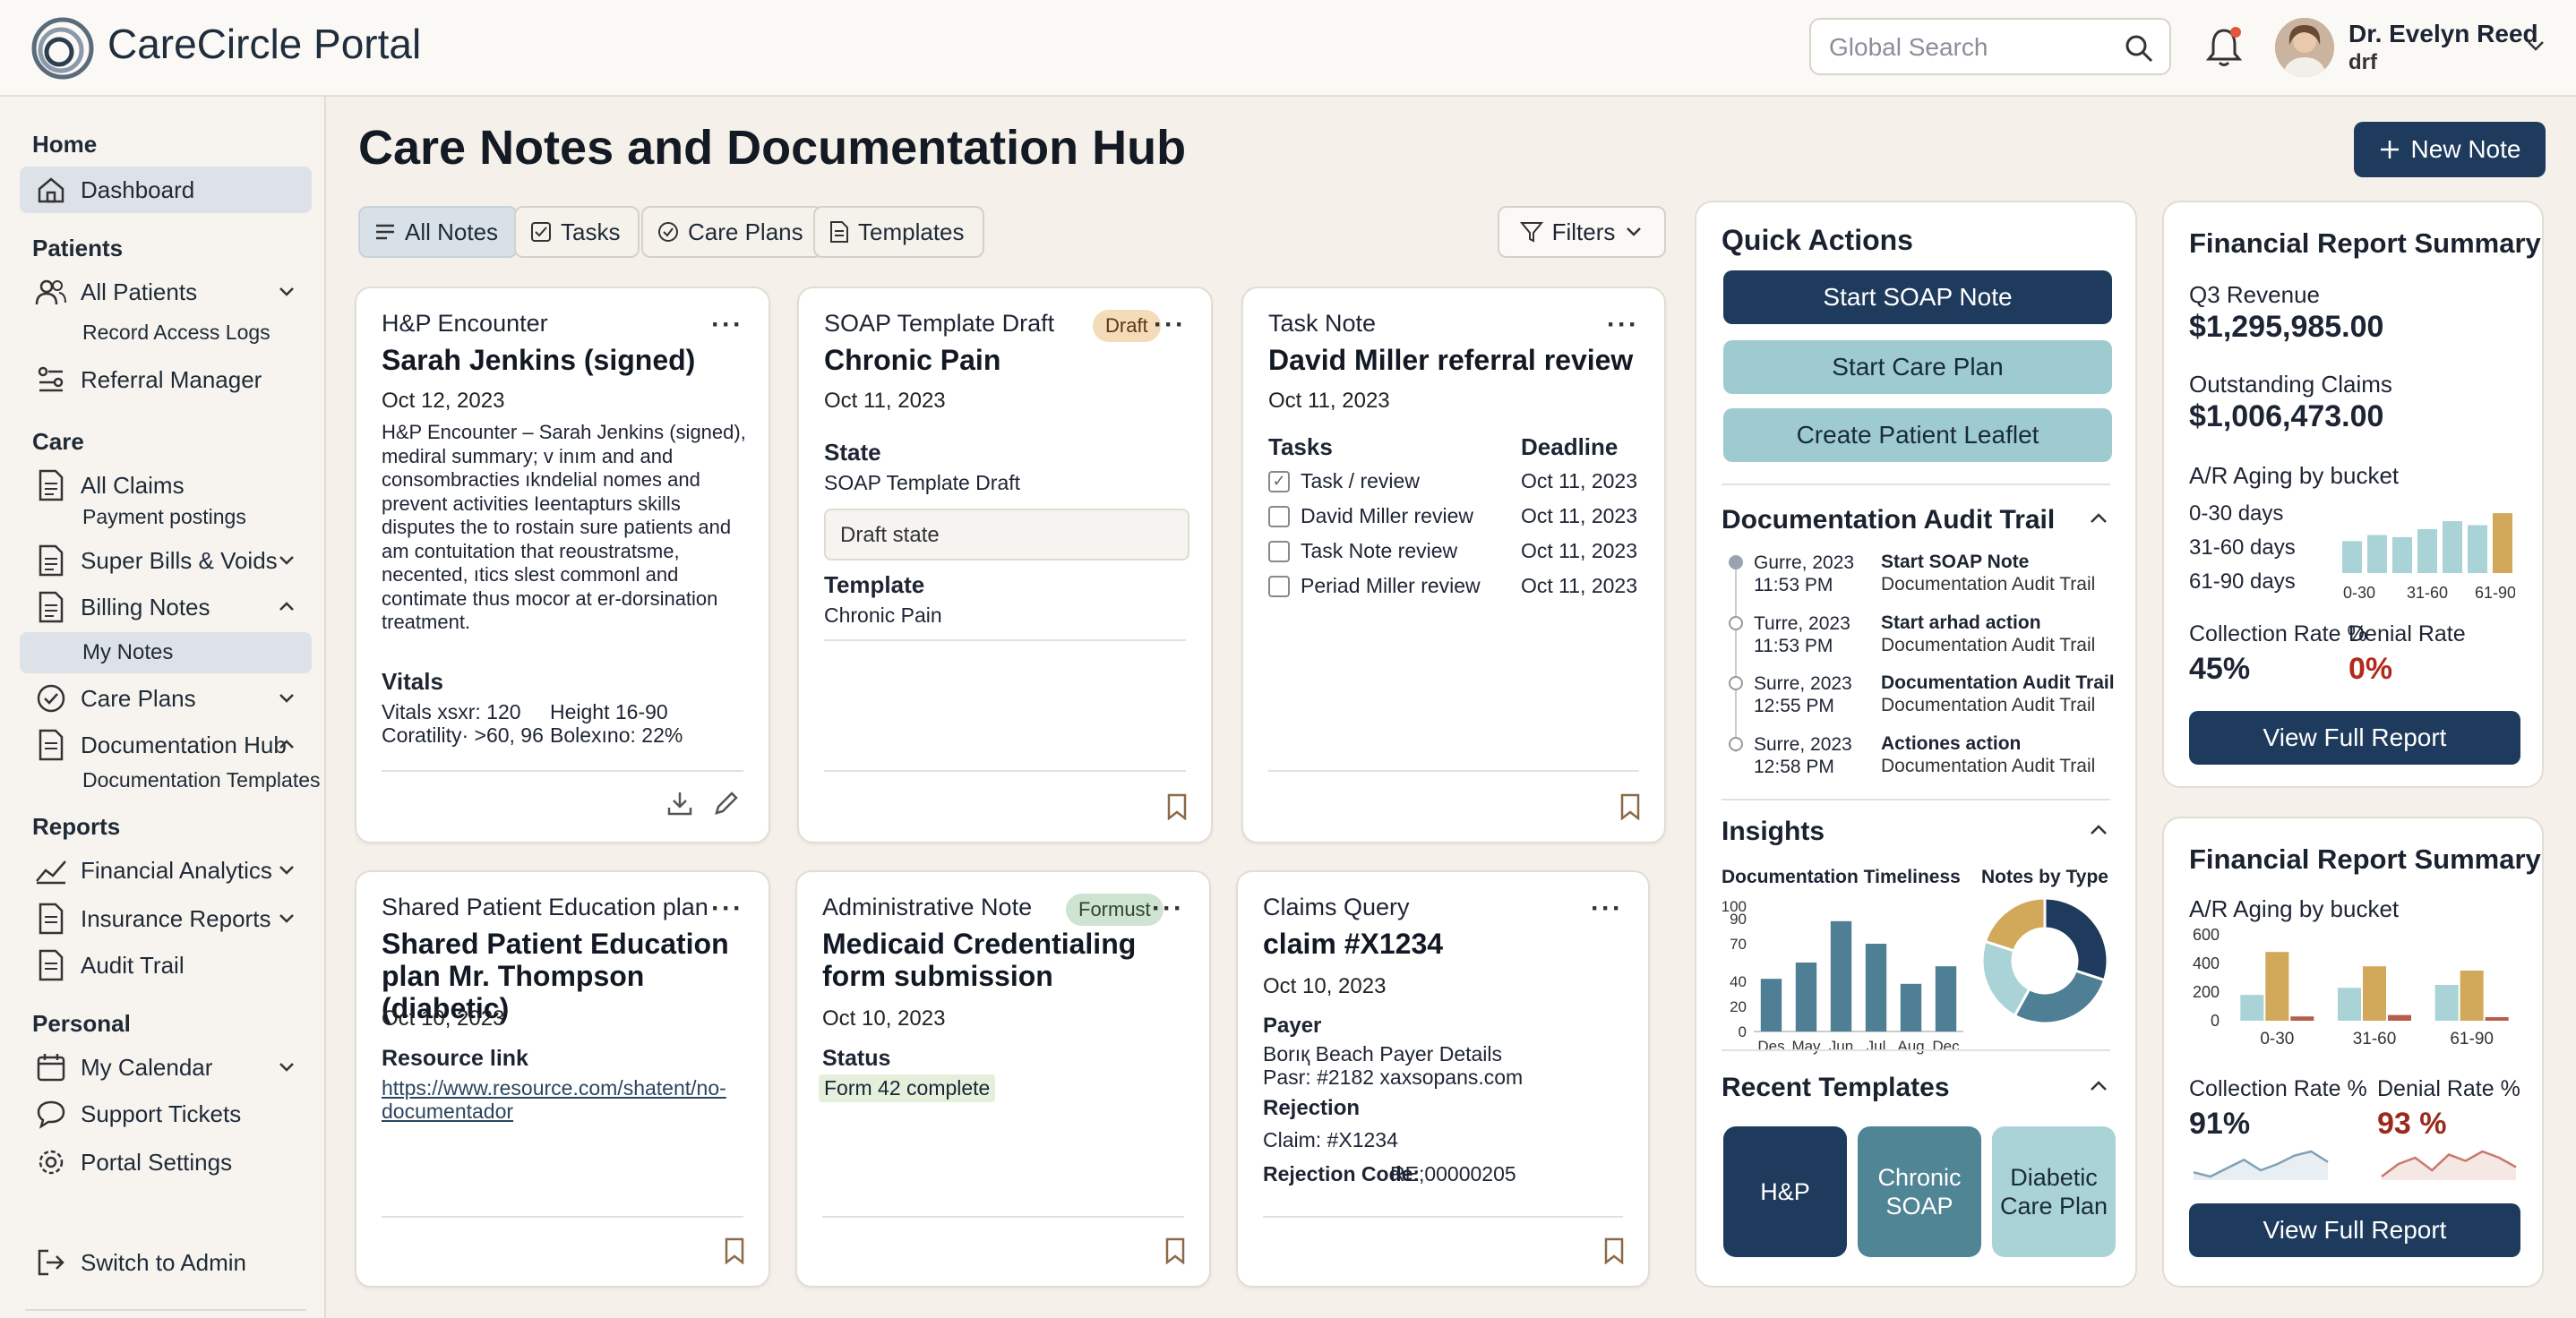 This screenshot has width=2576, height=1318. Describe the element at coordinates (898, 232) in the screenshot. I see `tab-templates: Templates` at that location.